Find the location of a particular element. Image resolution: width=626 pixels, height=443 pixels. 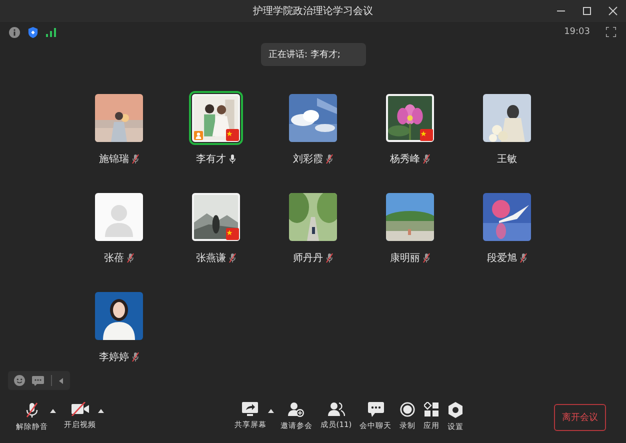

info-icon is located at coordinates (14, 32).